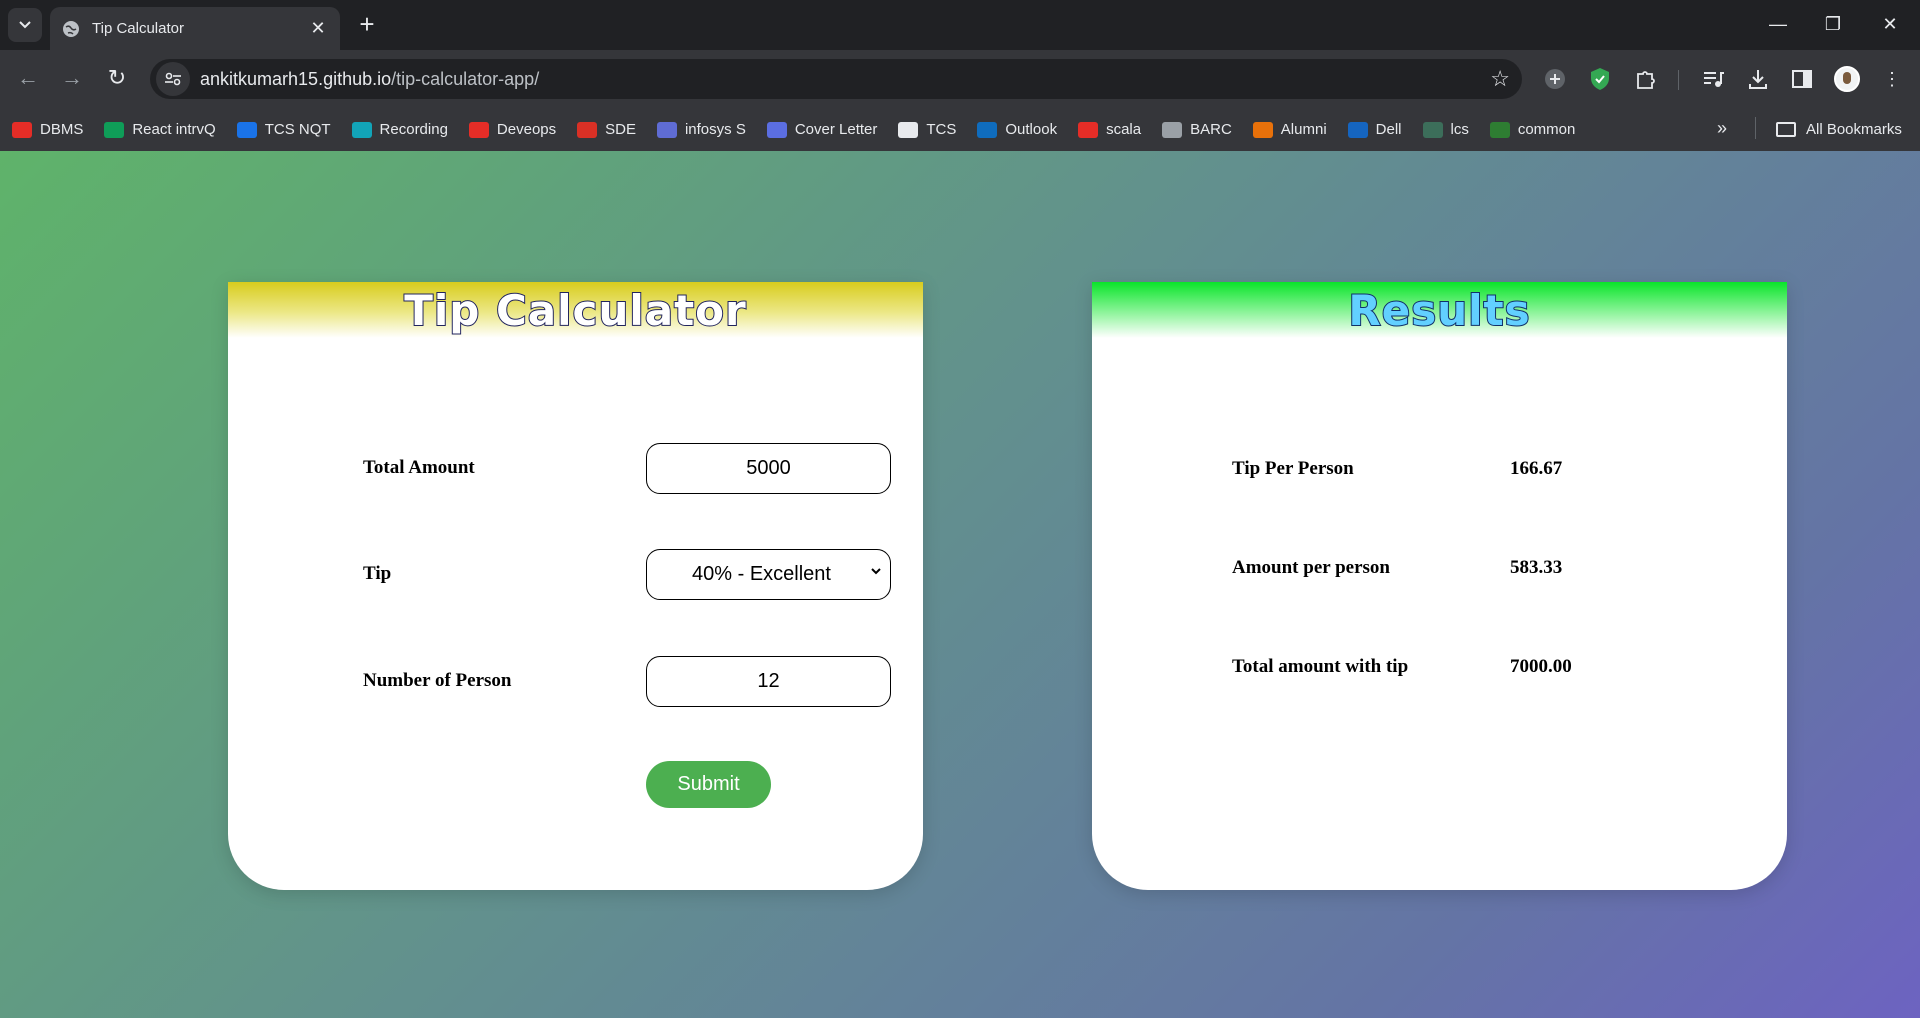  I want to click on restore-button: ❐, so click(1833, 24).